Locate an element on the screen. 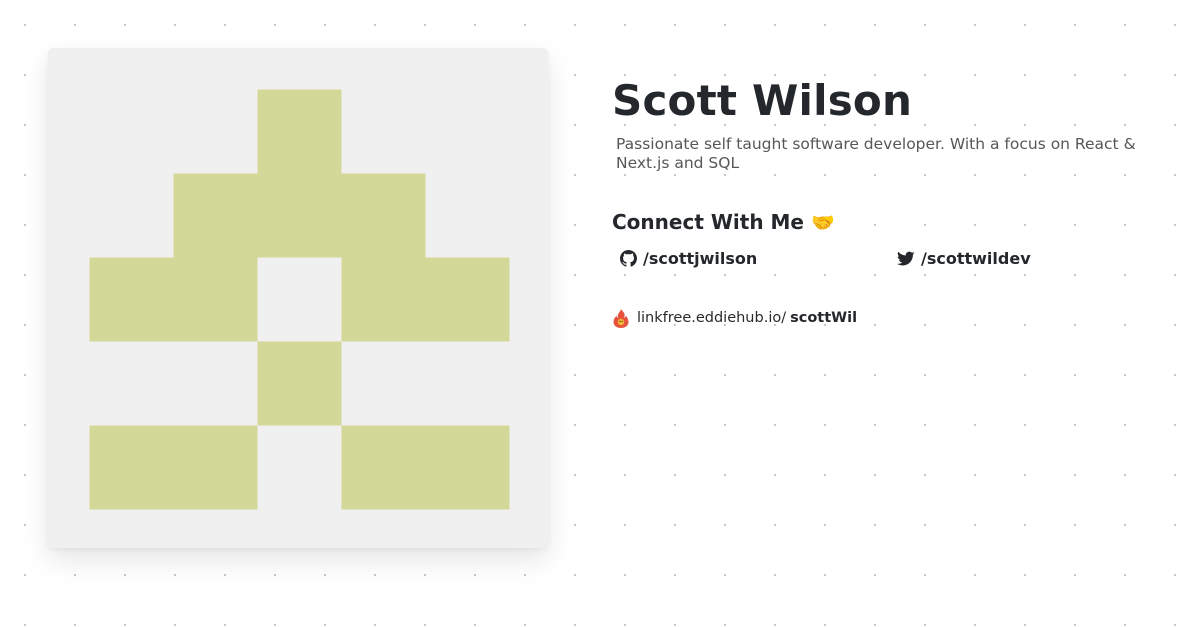 The width and height of the screenshot is (1200, 627). github-handle: /scottjwilson is located at coordinates (700, 258).